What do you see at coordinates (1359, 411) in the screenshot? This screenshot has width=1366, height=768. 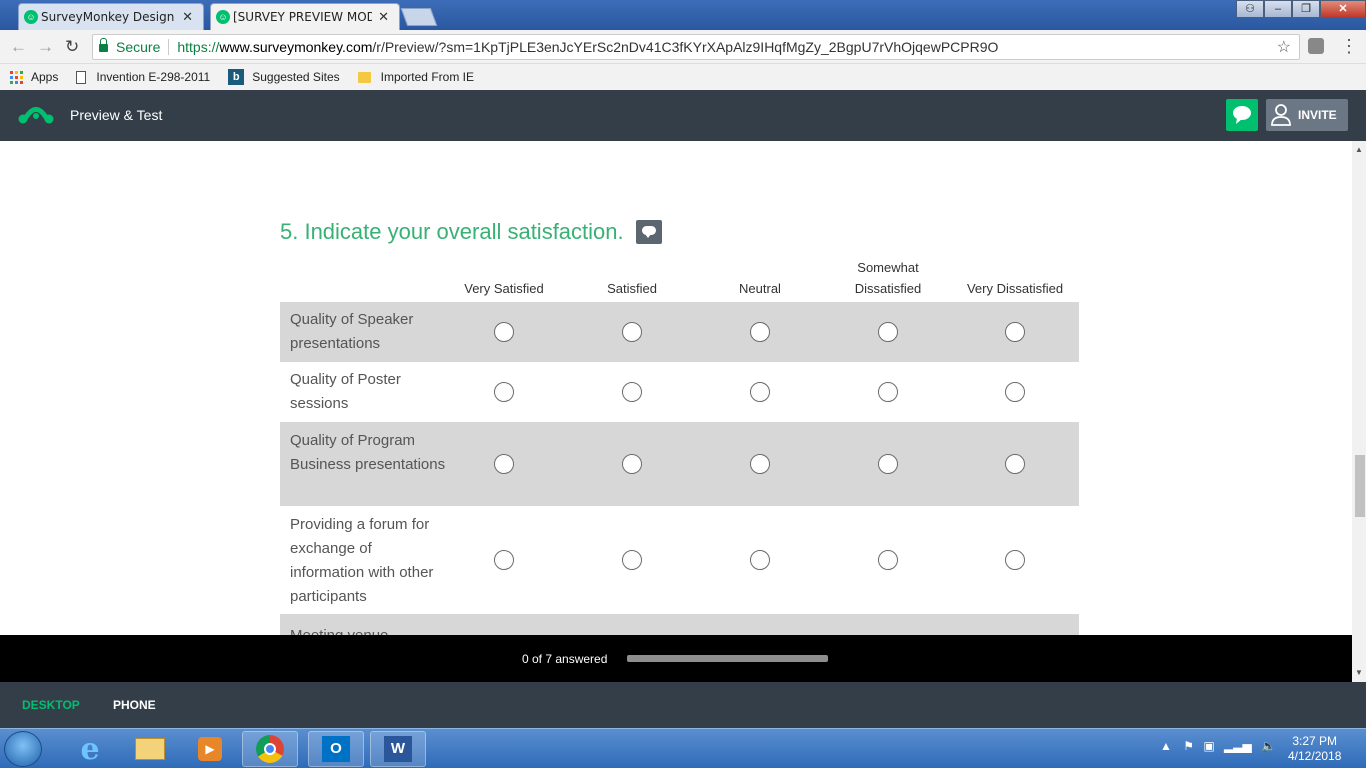 I see `page-scrollbar: ▲ ▼` at bounding box center [1359, 411].